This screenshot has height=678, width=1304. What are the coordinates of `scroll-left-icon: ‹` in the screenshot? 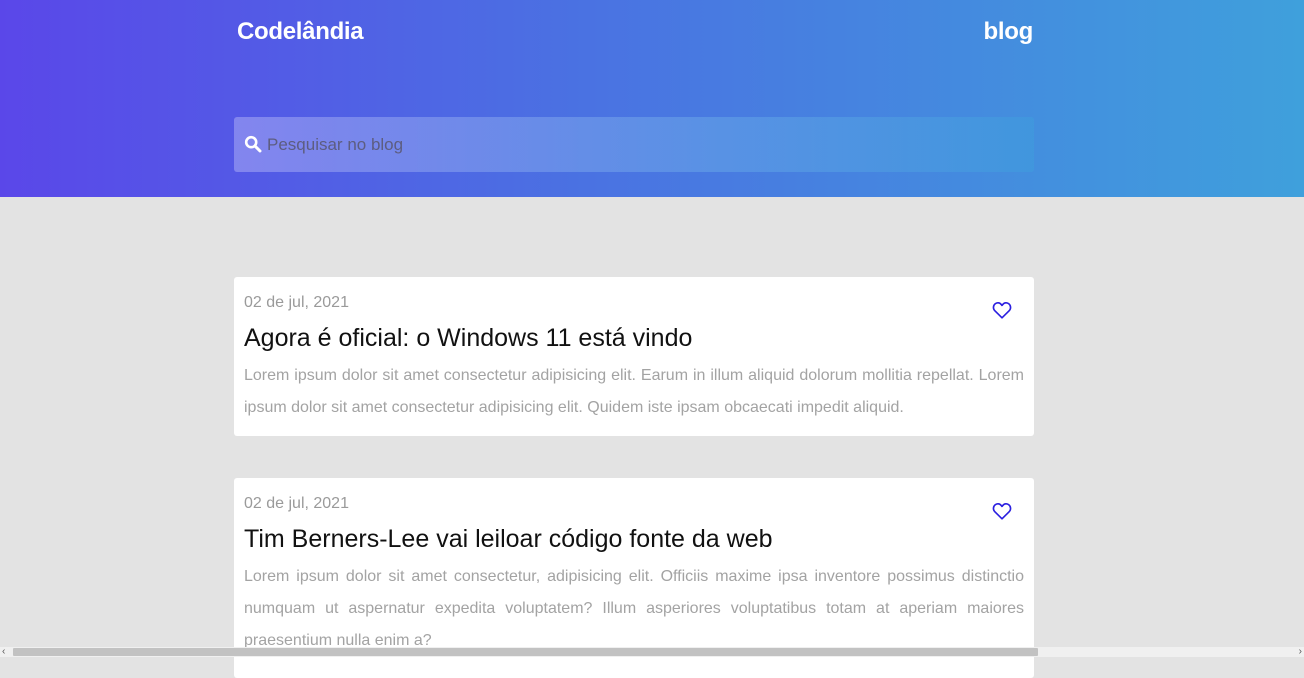 It's located at (3, 652).